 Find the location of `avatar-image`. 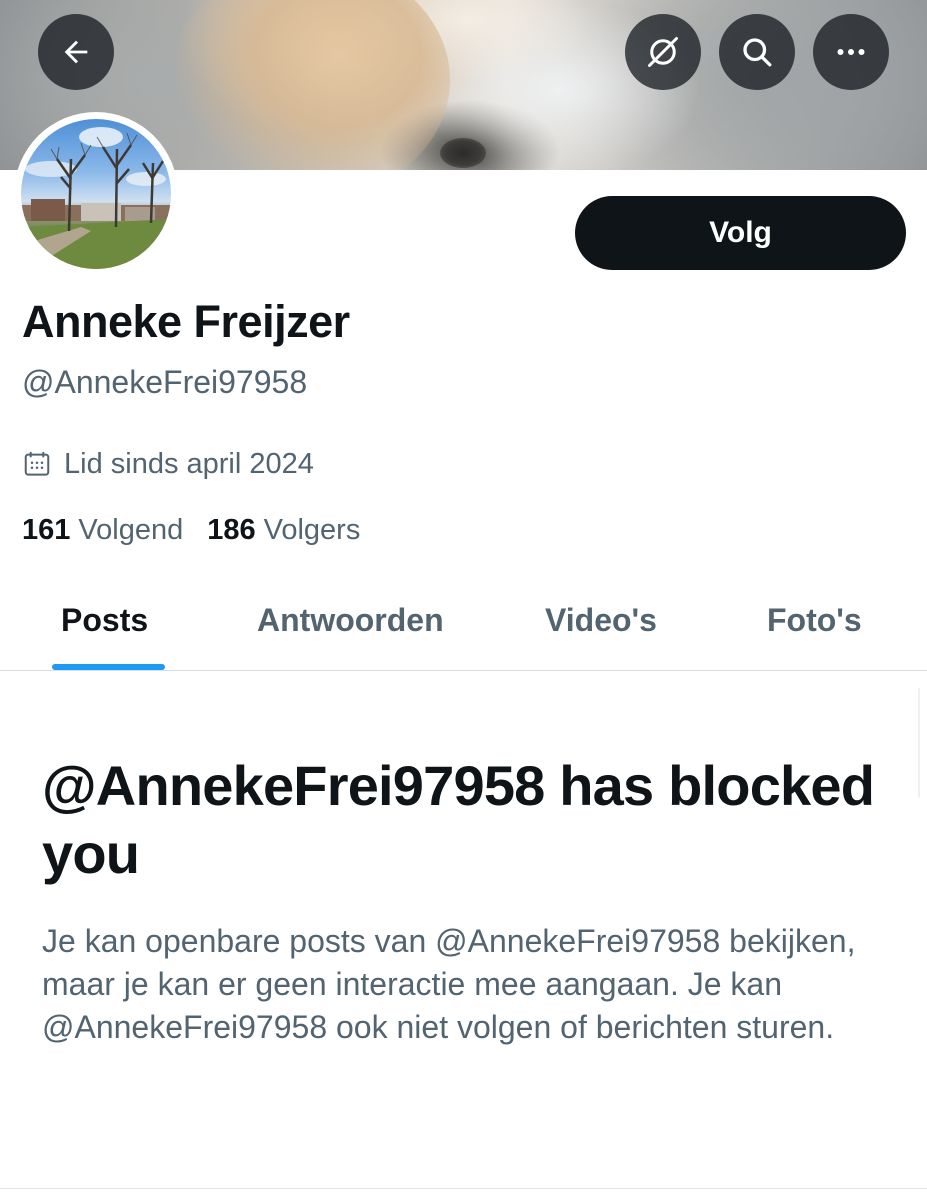

avatar-image is located at coordinates (96, 194).